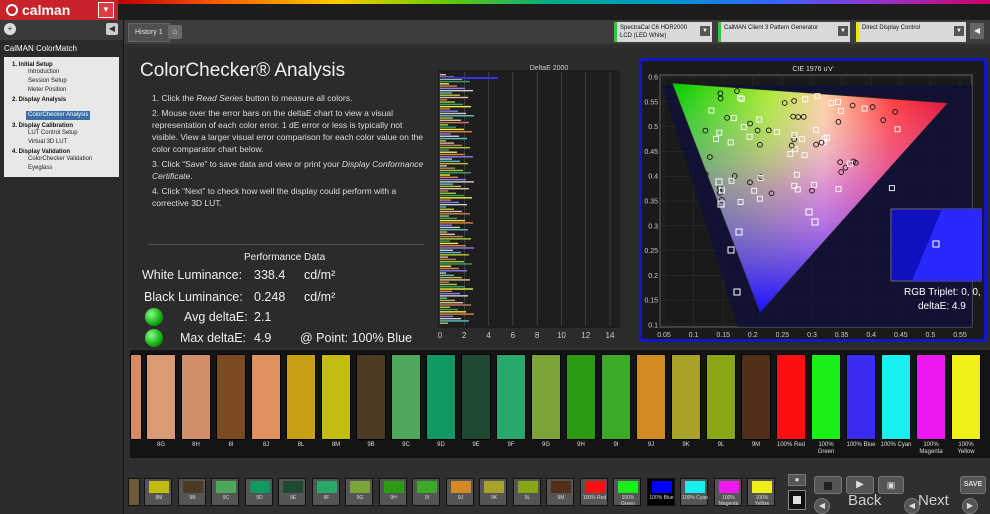  What do you see at coordinates (469, 78) in the screenshot?
I see `deltae-bar-max` at bounding box center [469, 78].